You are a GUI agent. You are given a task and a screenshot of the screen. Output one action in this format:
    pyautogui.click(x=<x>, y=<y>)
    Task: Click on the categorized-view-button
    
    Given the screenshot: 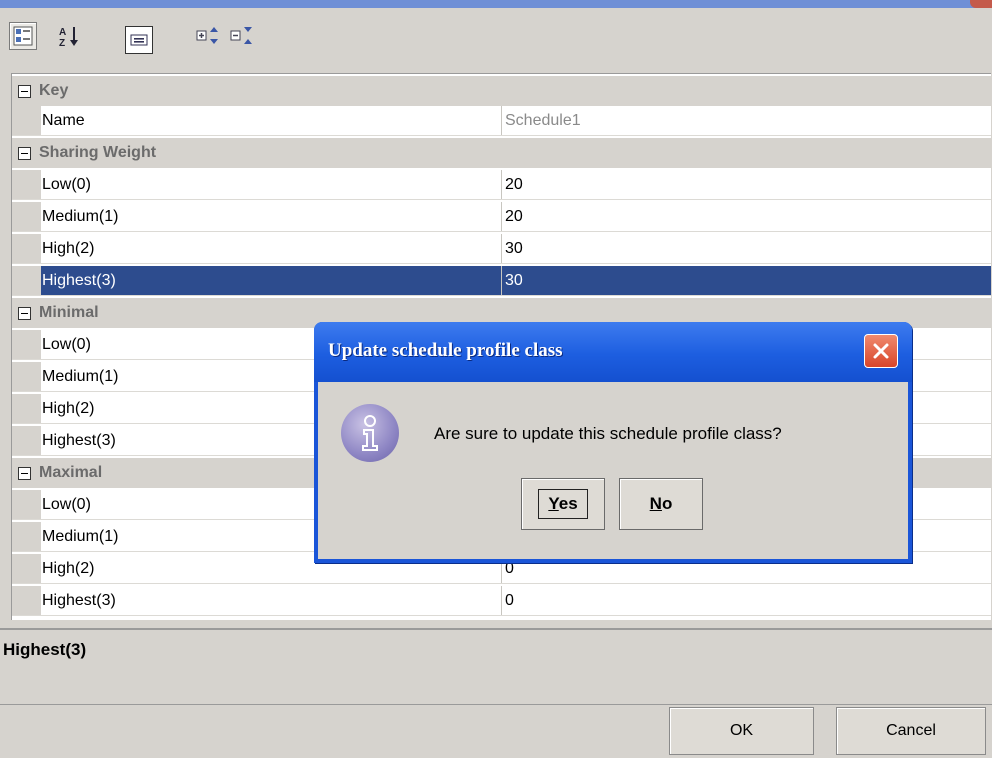 What is the action you would take?
    pyautogui.click(x=23, y=36)
    